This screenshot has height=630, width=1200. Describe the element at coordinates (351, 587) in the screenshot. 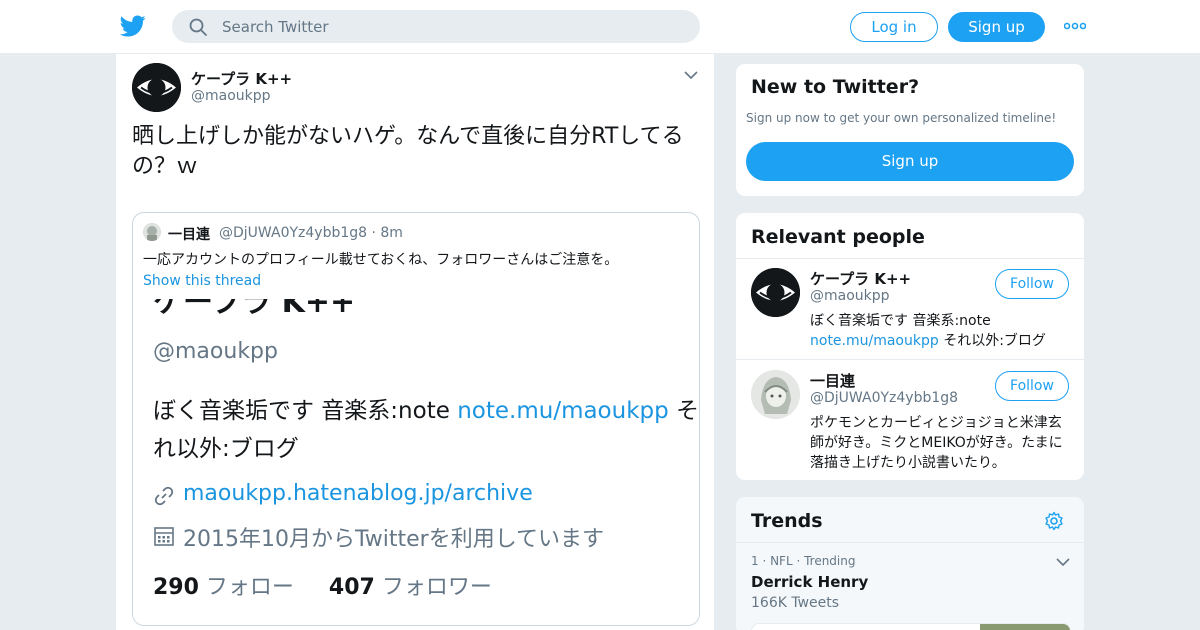

I see `followers-count: 407` at that location.